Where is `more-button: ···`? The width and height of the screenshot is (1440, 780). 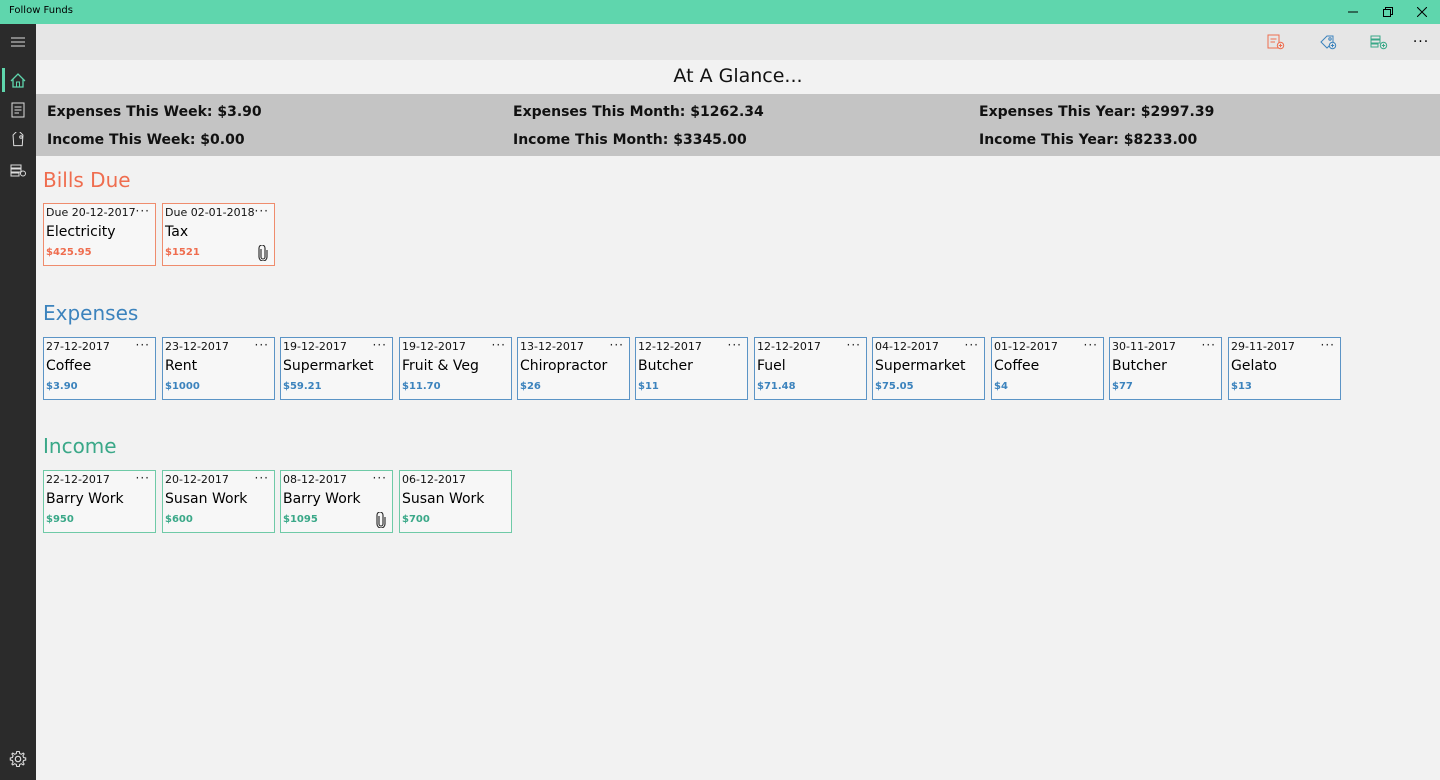 more-button: ··· is located at coordinates (1421, 42).